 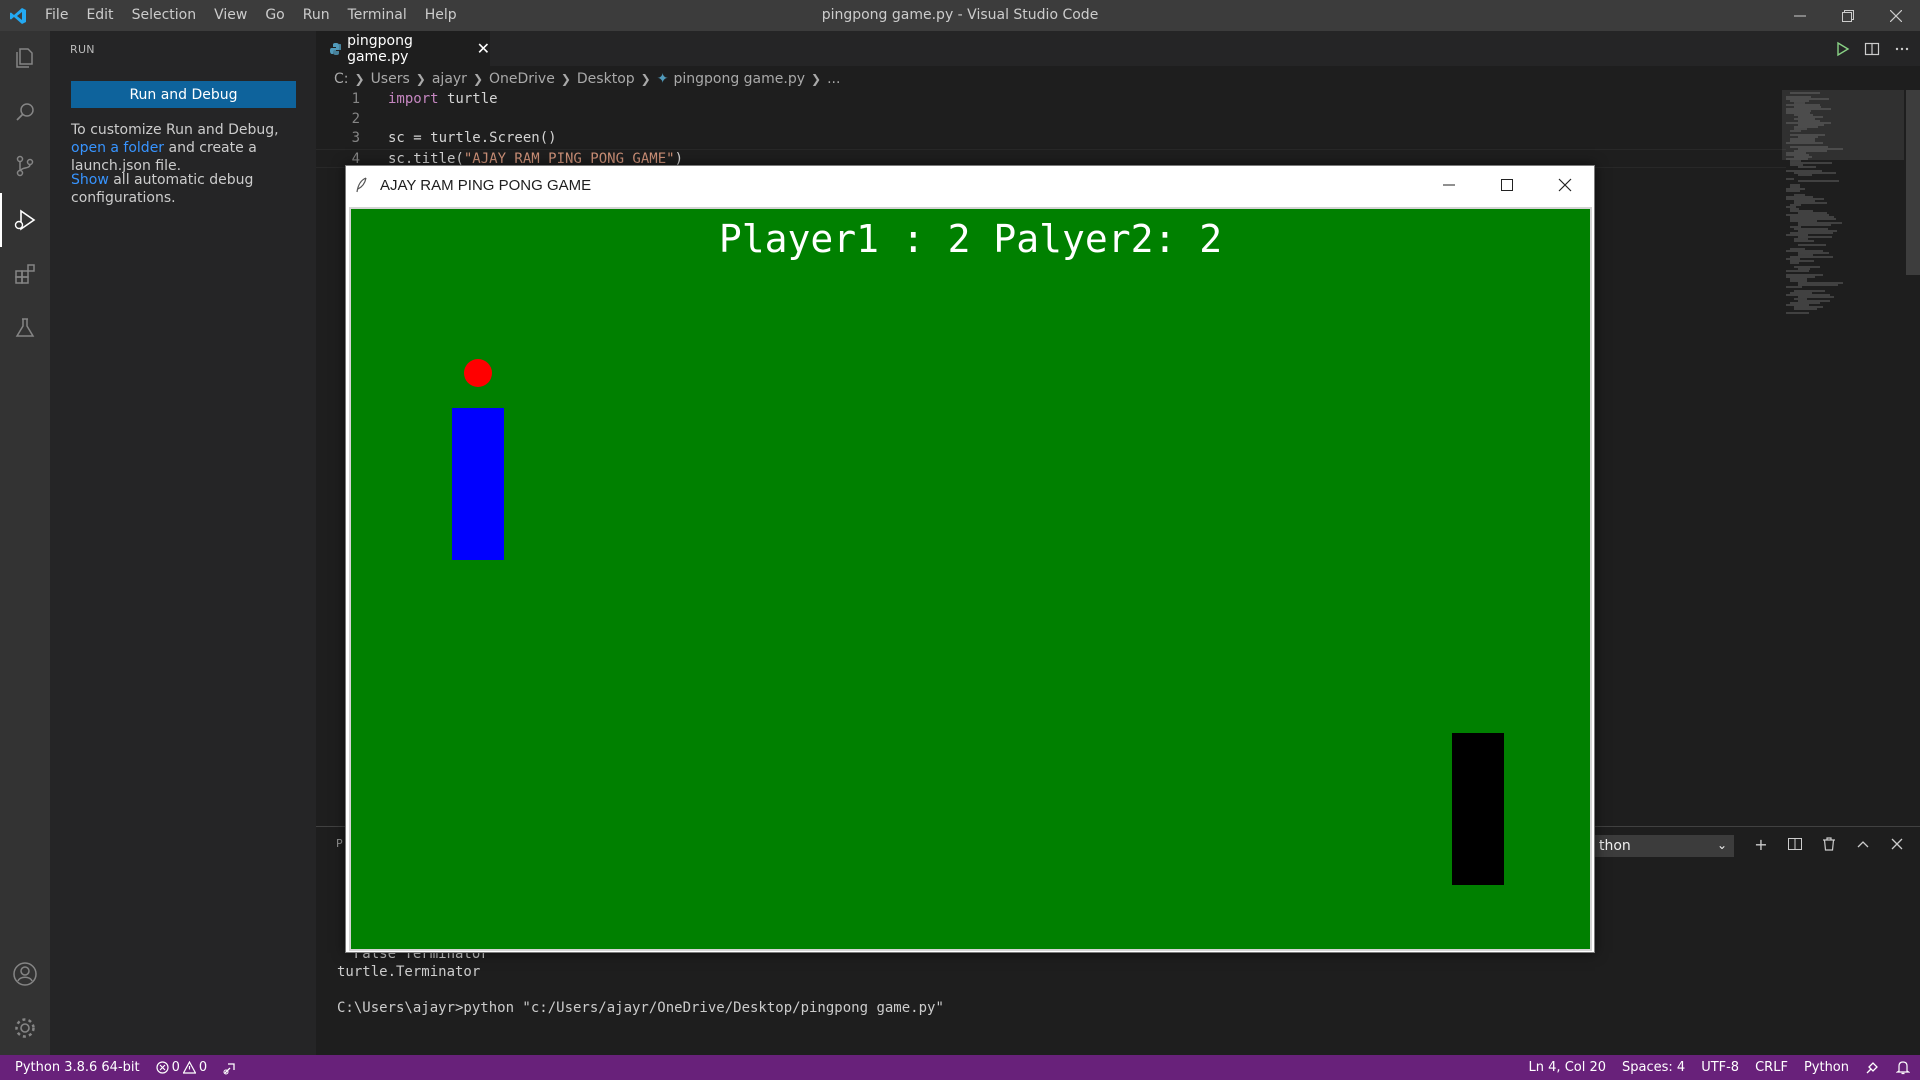 What do you see at coordinates (1826, 1067) in the screenshot?
I see `language-mode: Python` at bounding box center [1826, 1067].